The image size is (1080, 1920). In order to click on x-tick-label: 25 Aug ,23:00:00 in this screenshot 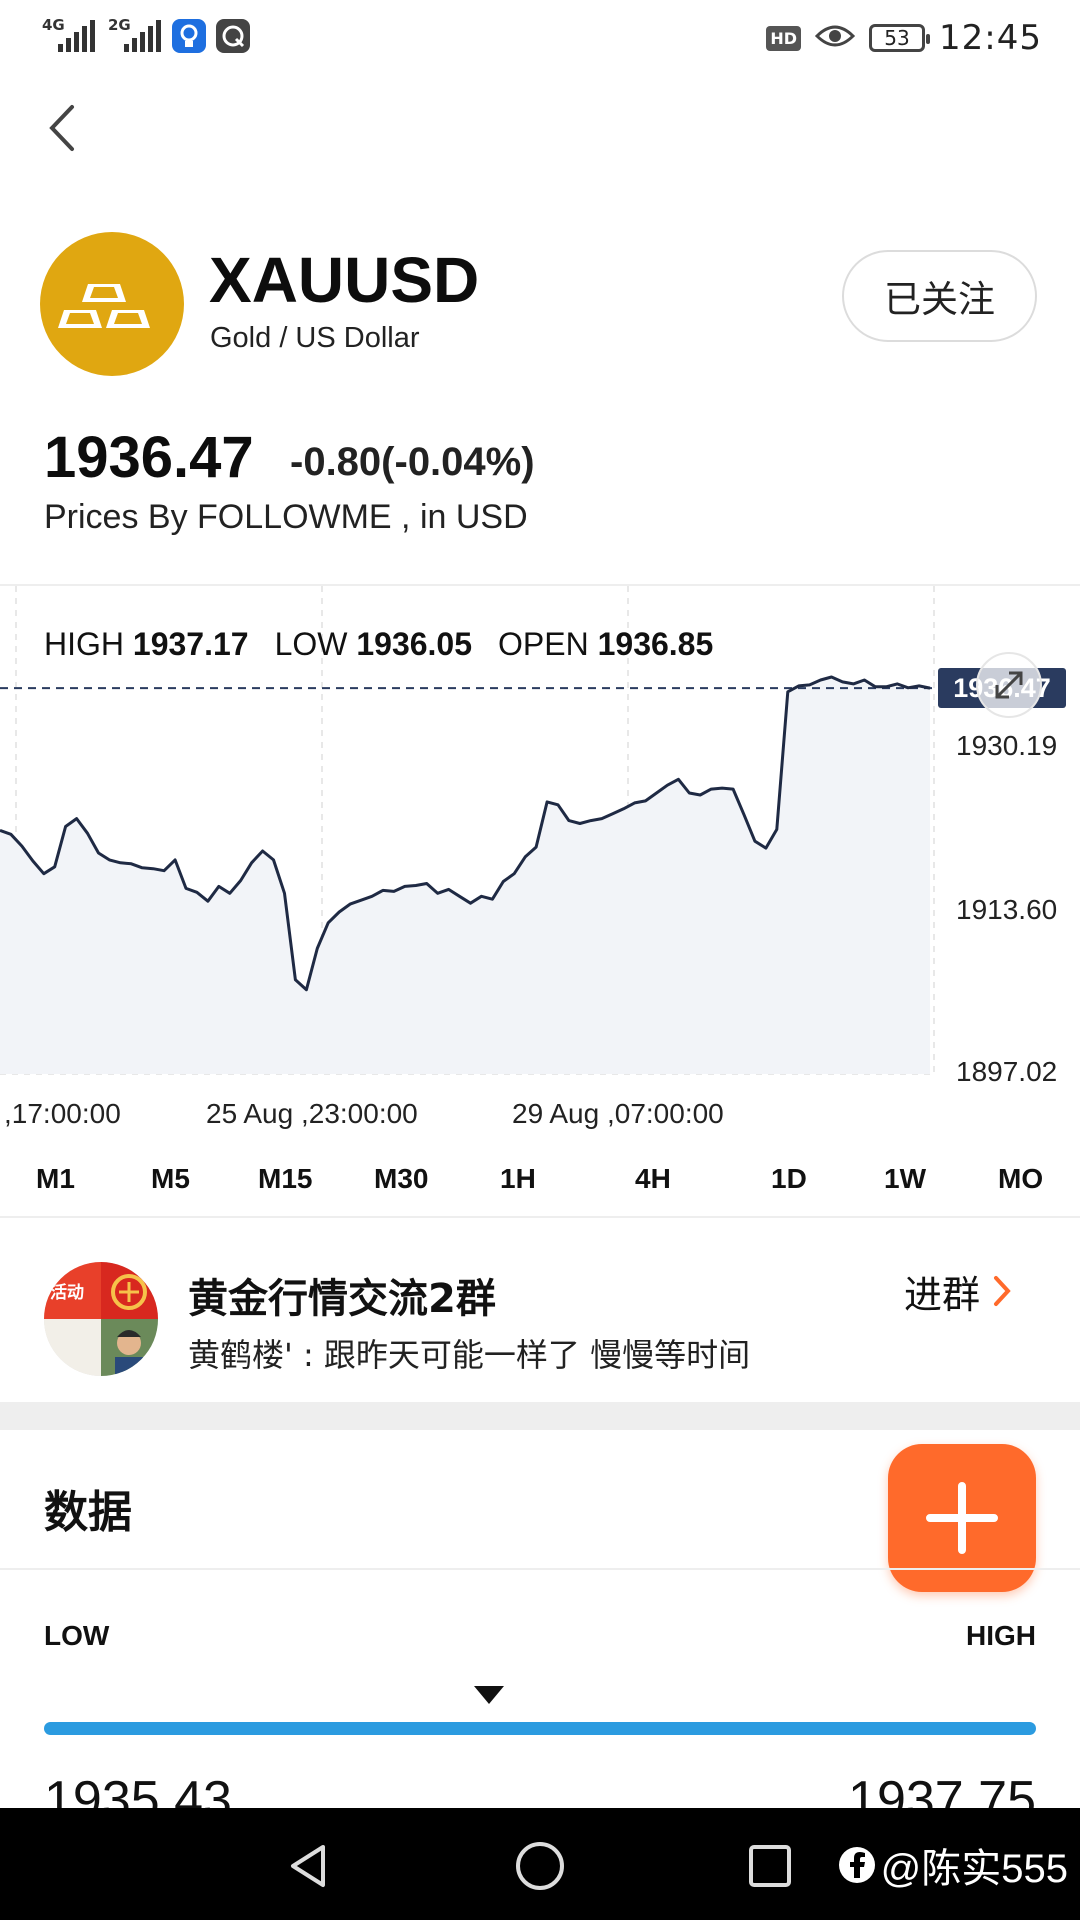, I will do `click(312, 1113)`.